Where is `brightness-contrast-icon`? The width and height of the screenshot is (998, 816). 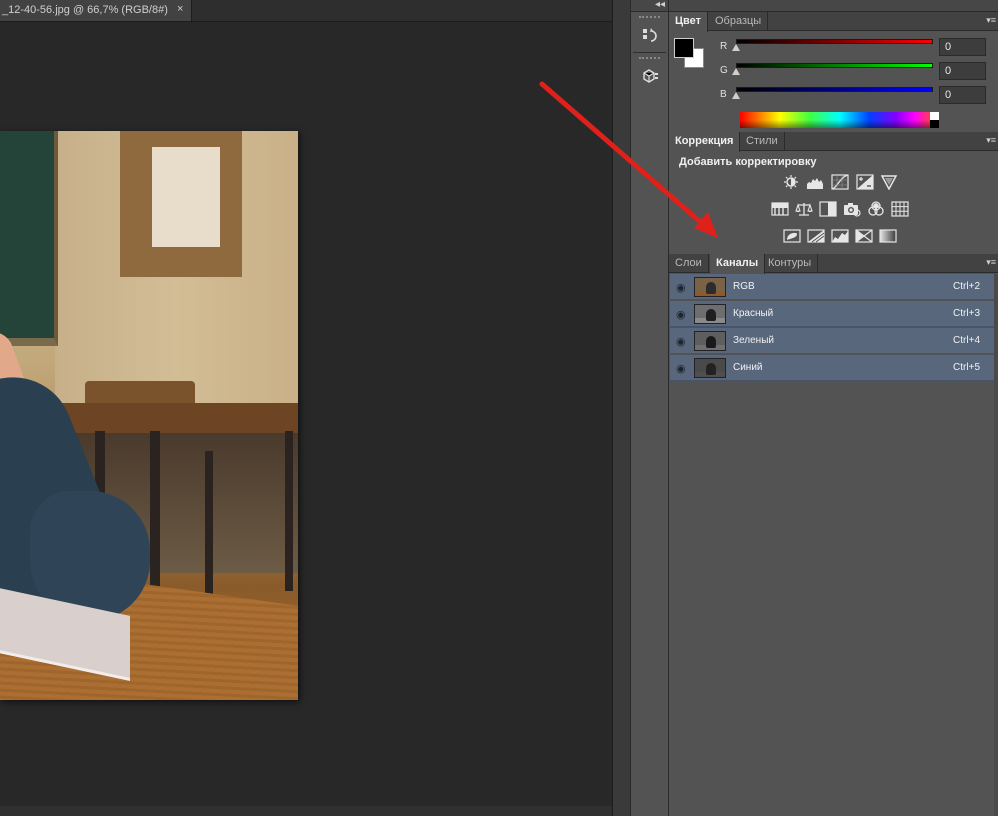 brightness-contrast-icon is located at coordinates (791, 182).